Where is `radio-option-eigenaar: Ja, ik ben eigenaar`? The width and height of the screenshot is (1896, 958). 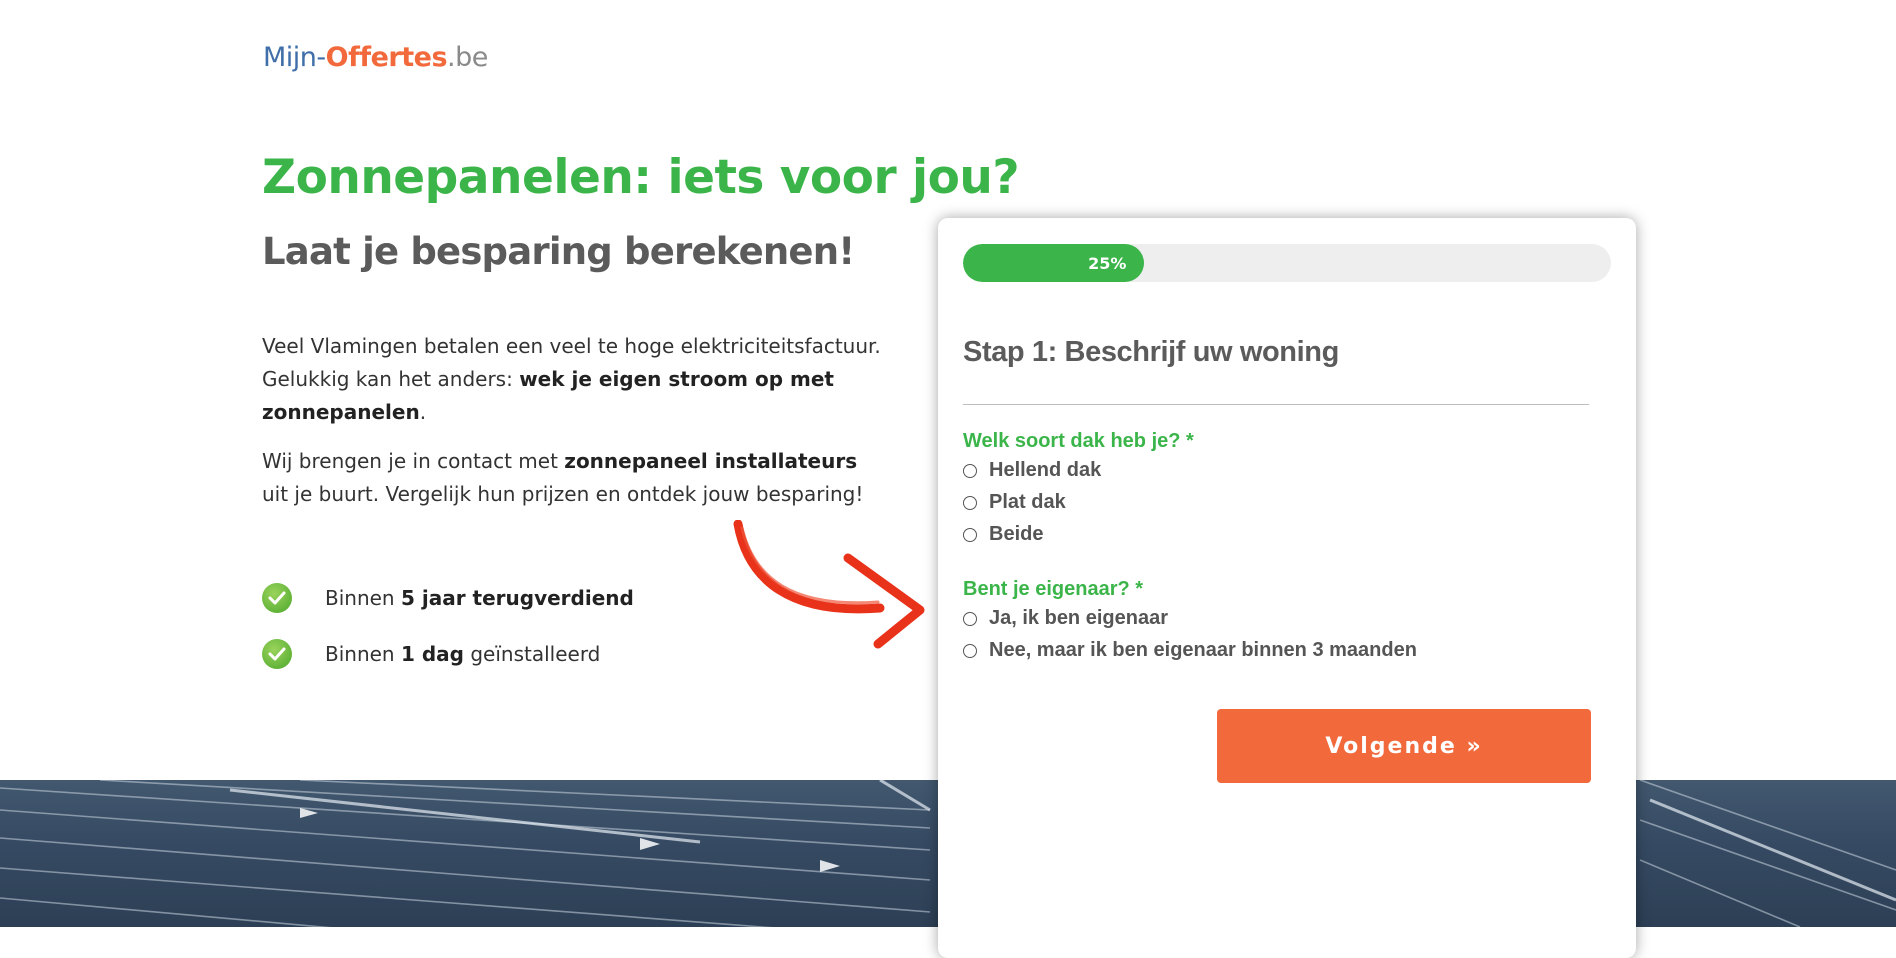
radio-option-eigenaar: Ja, ik ben eigenaar is located at coordinates (1065, 618).